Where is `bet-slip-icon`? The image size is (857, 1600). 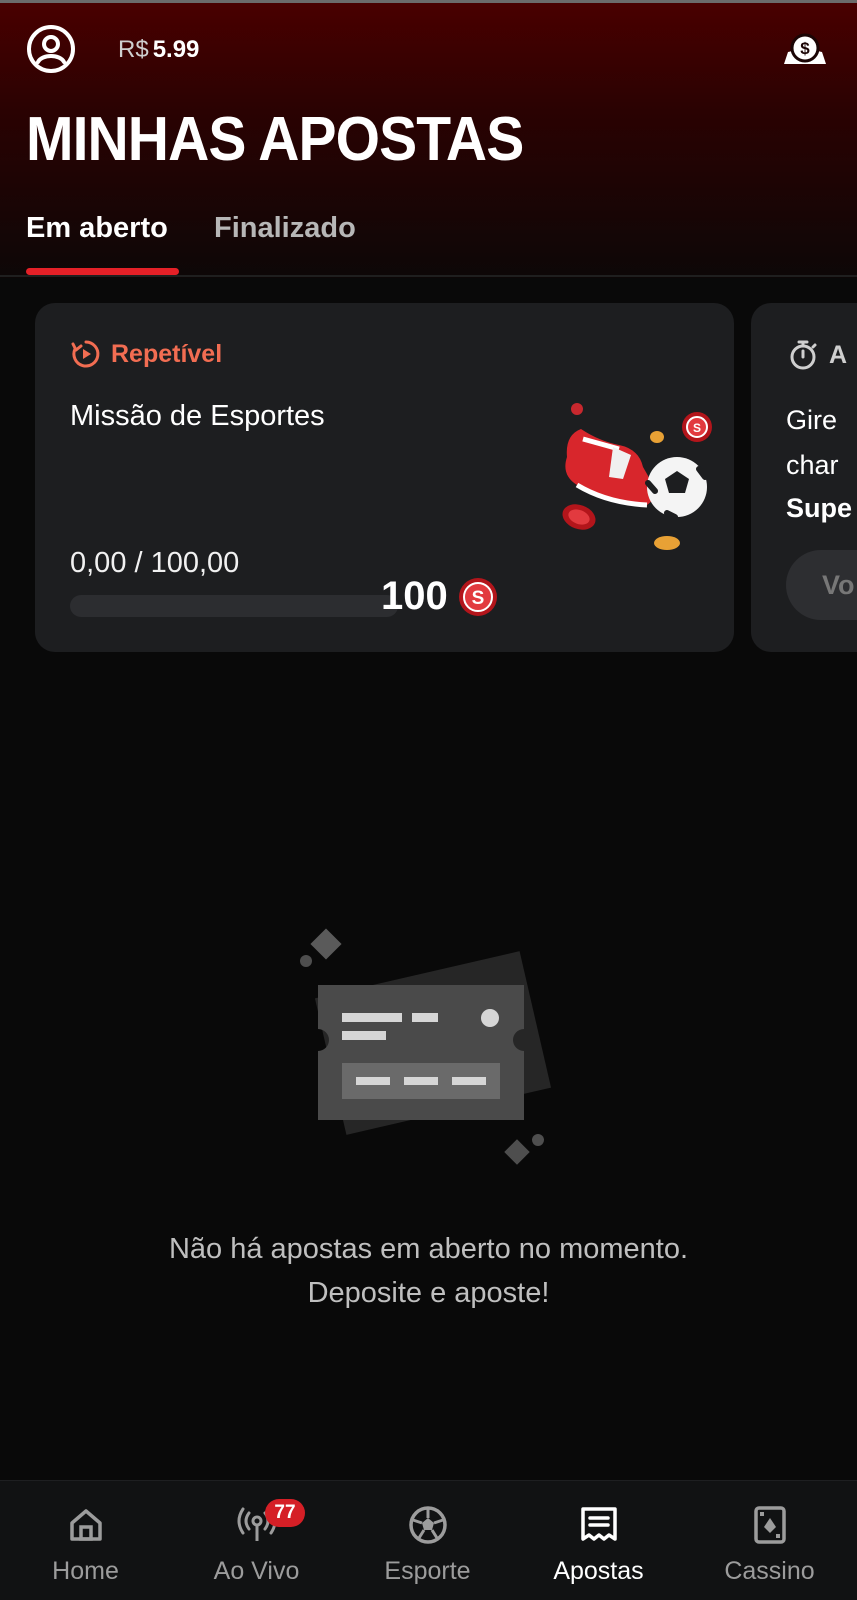
bet-slip-icon is located at coordinates (599, 1524).